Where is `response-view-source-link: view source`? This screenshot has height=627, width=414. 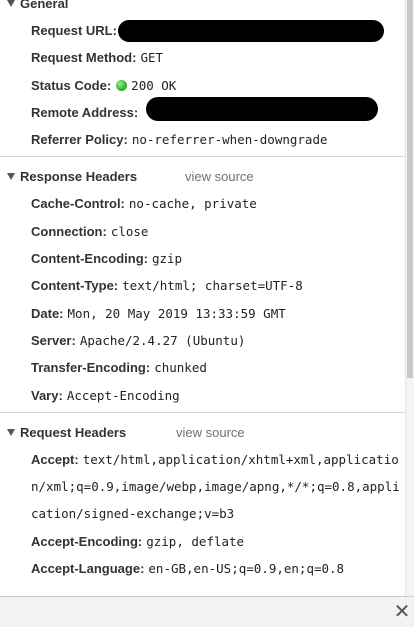 response-view-source-link: view source is located at coordinates (219, 176).